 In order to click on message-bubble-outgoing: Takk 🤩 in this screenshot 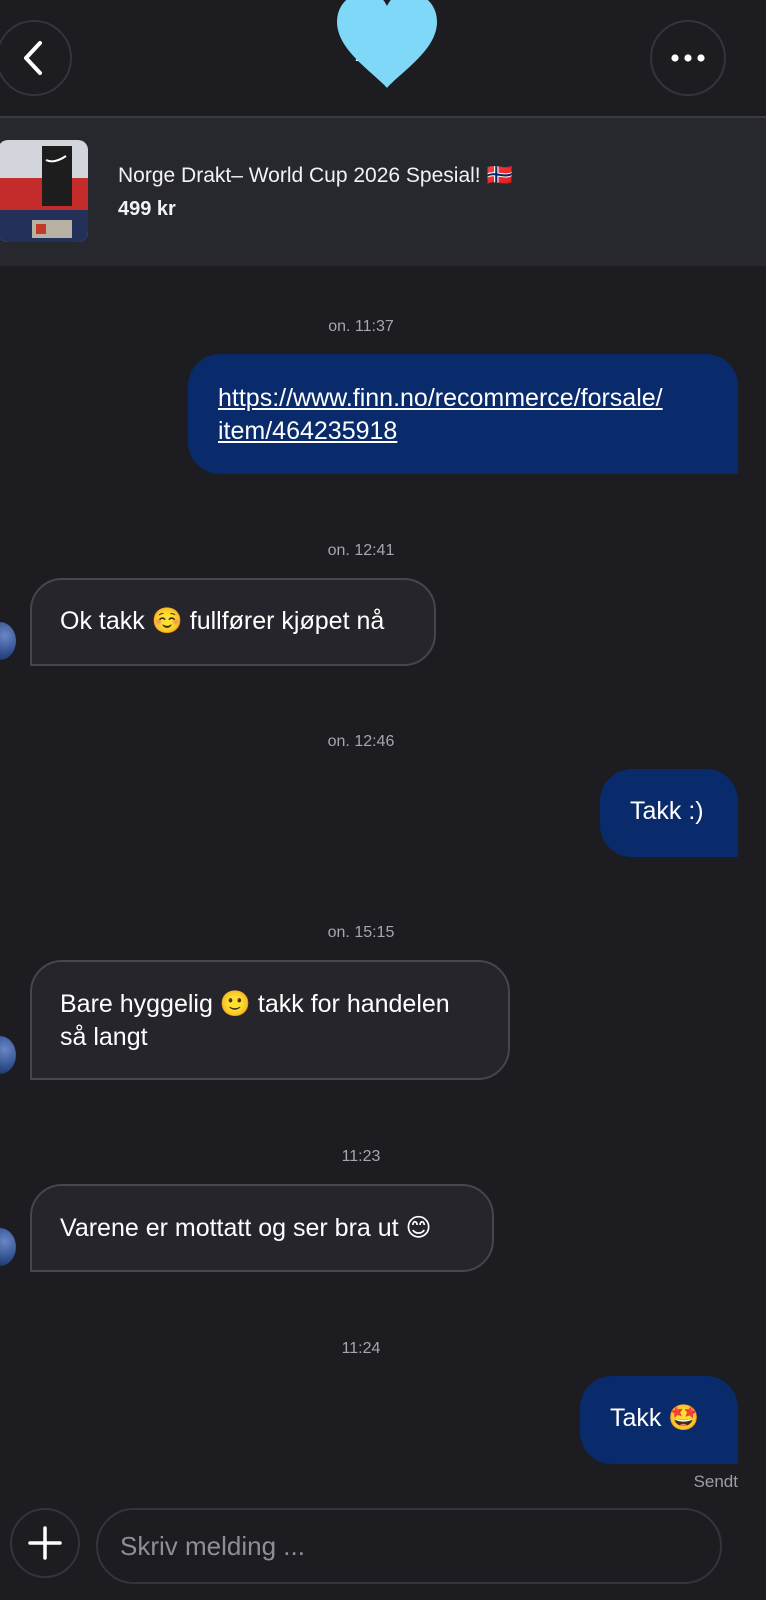, I will do `click(659, 1420)`.